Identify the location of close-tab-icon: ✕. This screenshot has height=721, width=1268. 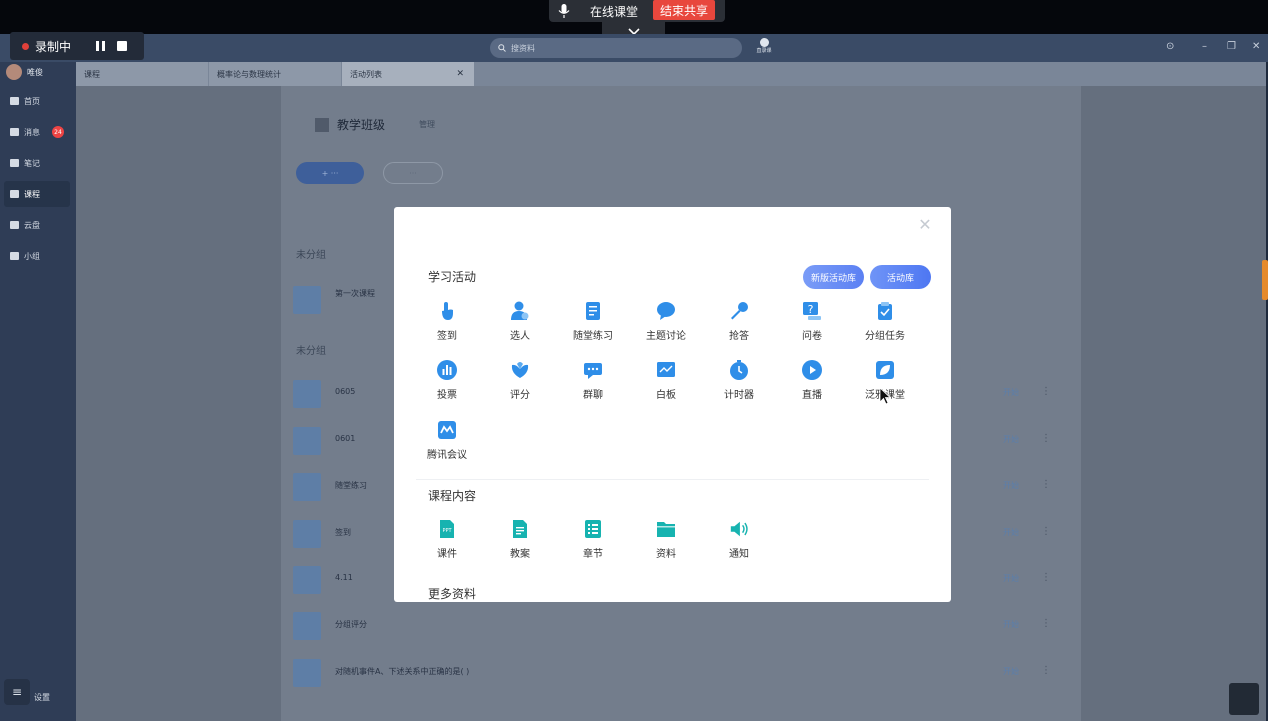
(460, 74).